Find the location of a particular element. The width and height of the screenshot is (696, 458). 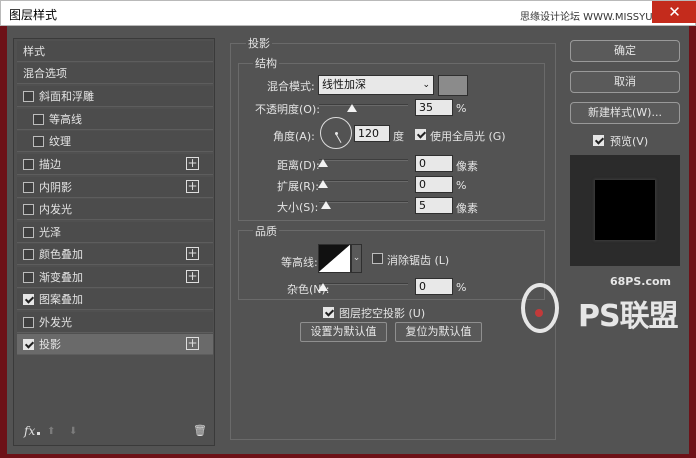

style-item: 投影 + is located at coordinates (115, 344).